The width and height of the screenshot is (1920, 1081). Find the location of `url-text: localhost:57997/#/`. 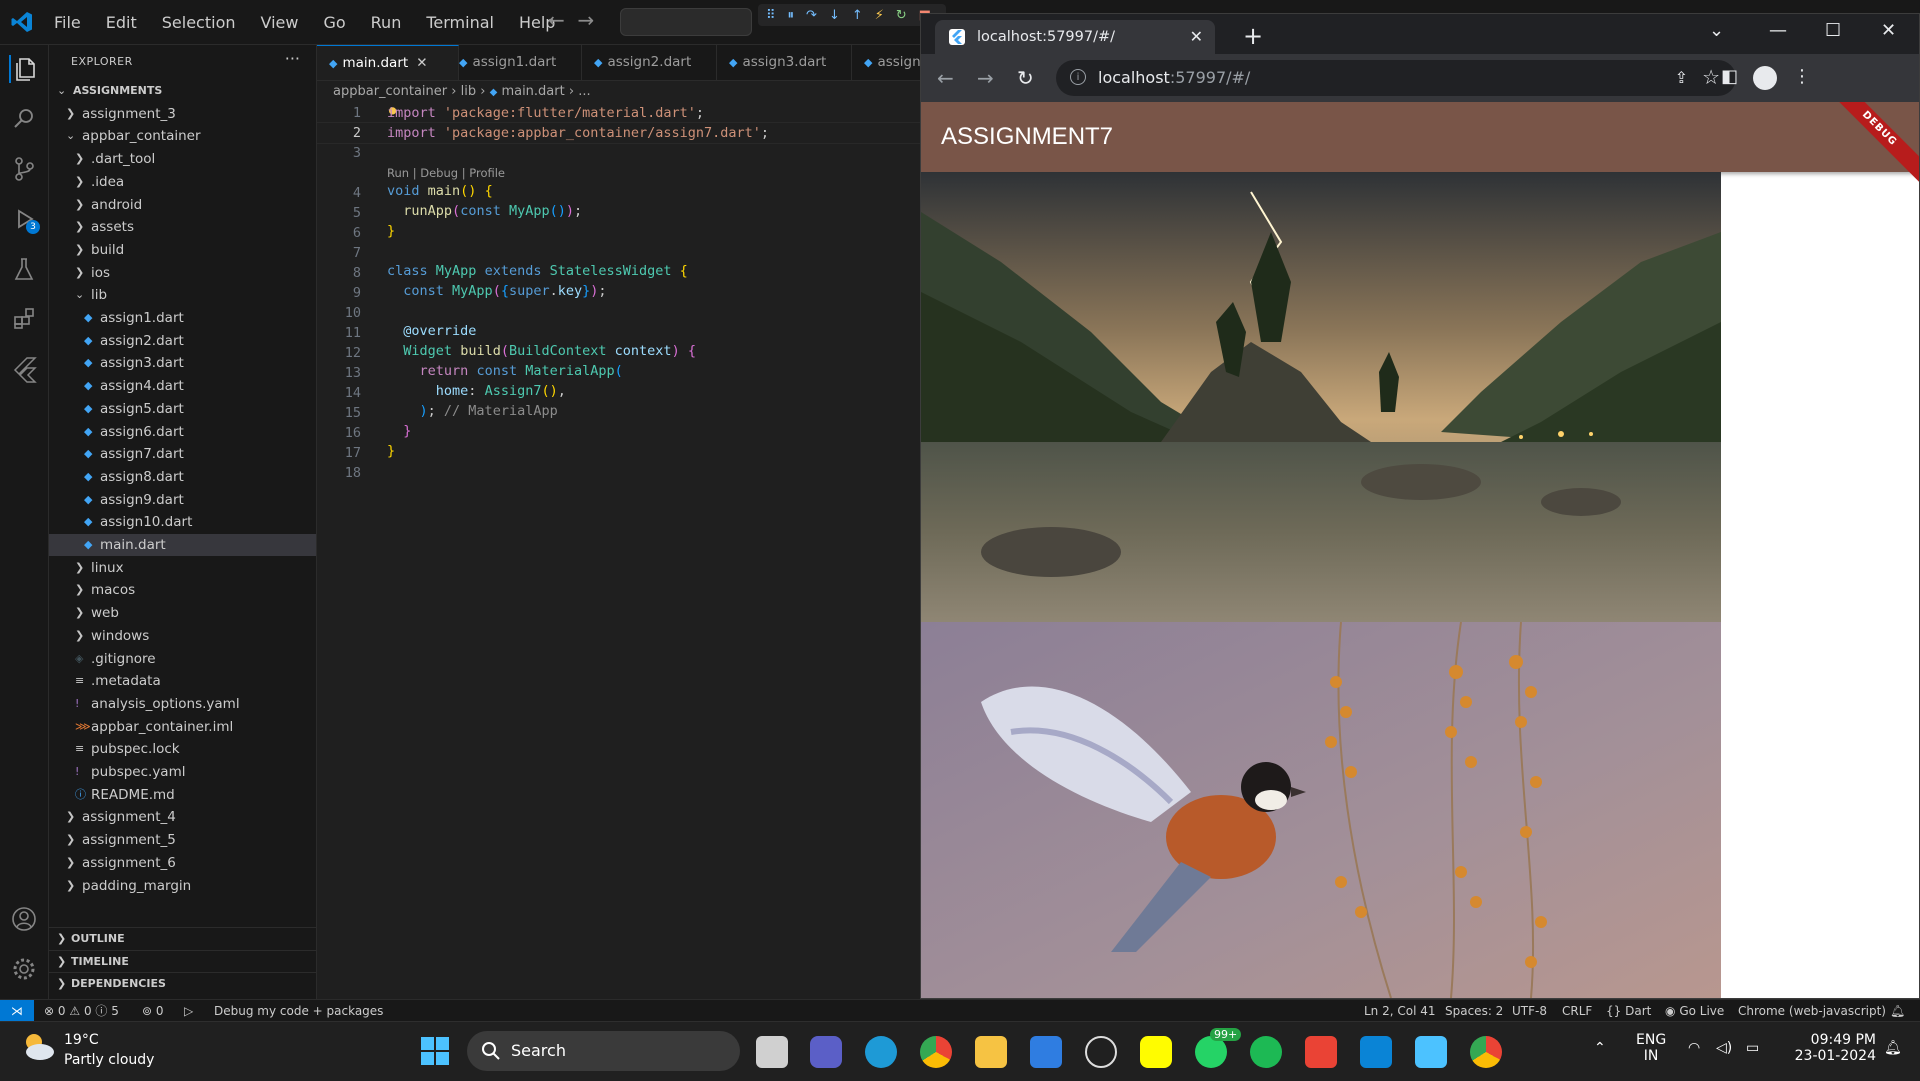

url-text: localhost:57997/#/ is located at coordinates (1174, 78).